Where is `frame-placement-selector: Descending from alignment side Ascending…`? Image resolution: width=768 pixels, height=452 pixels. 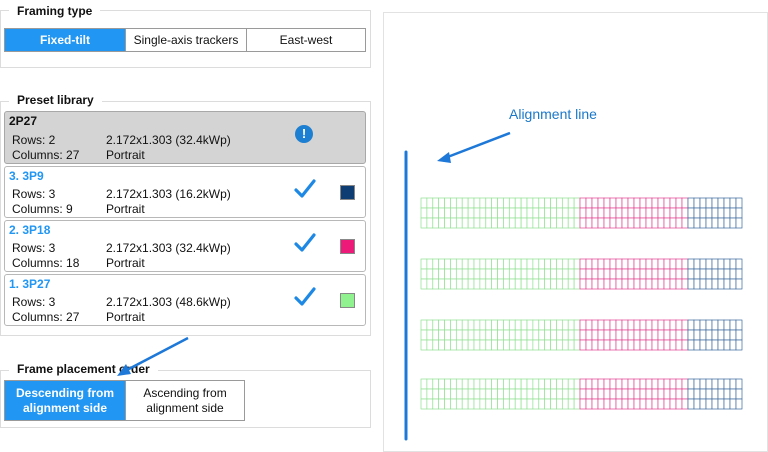
frame-placement-selector: Descending from alignment side Ascending… is located at coordinates (124, 400).